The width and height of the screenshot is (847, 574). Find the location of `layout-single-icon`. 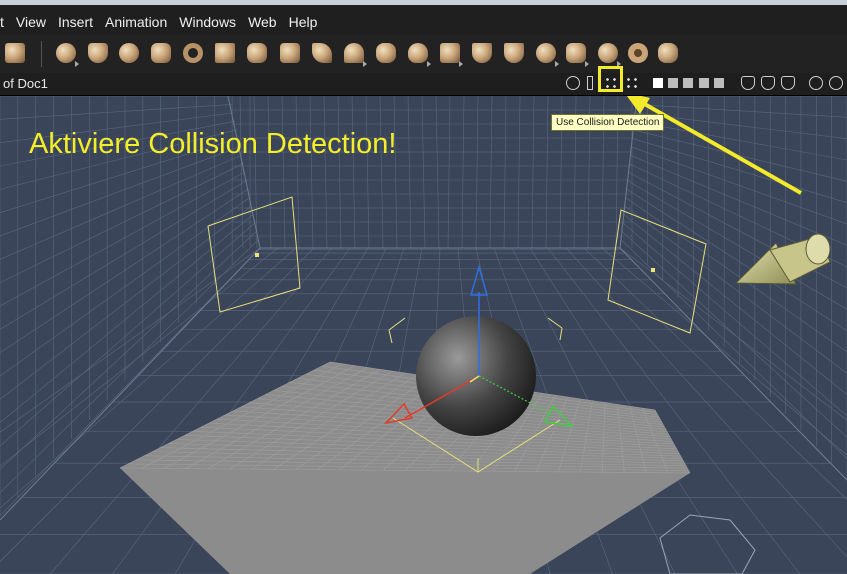

layout-single-icon is located at coordinates (658, 83).